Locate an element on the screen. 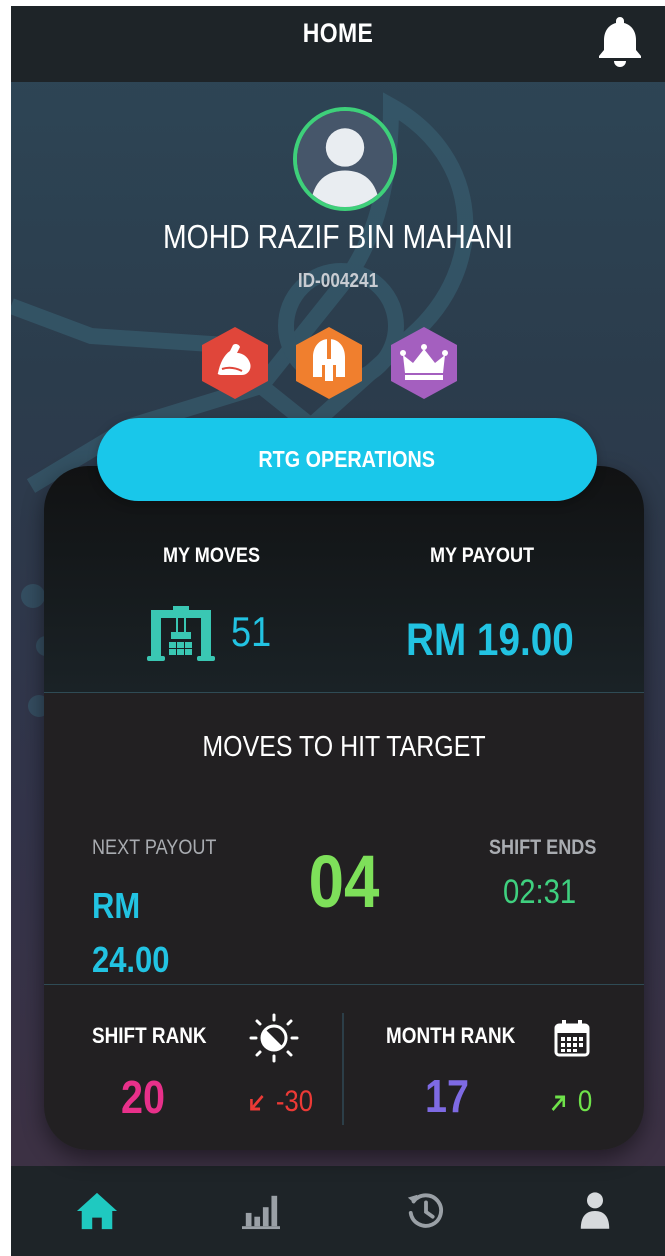  rtg-operations-label: RTG OPERATIONS is located at coordinates (347, 459).